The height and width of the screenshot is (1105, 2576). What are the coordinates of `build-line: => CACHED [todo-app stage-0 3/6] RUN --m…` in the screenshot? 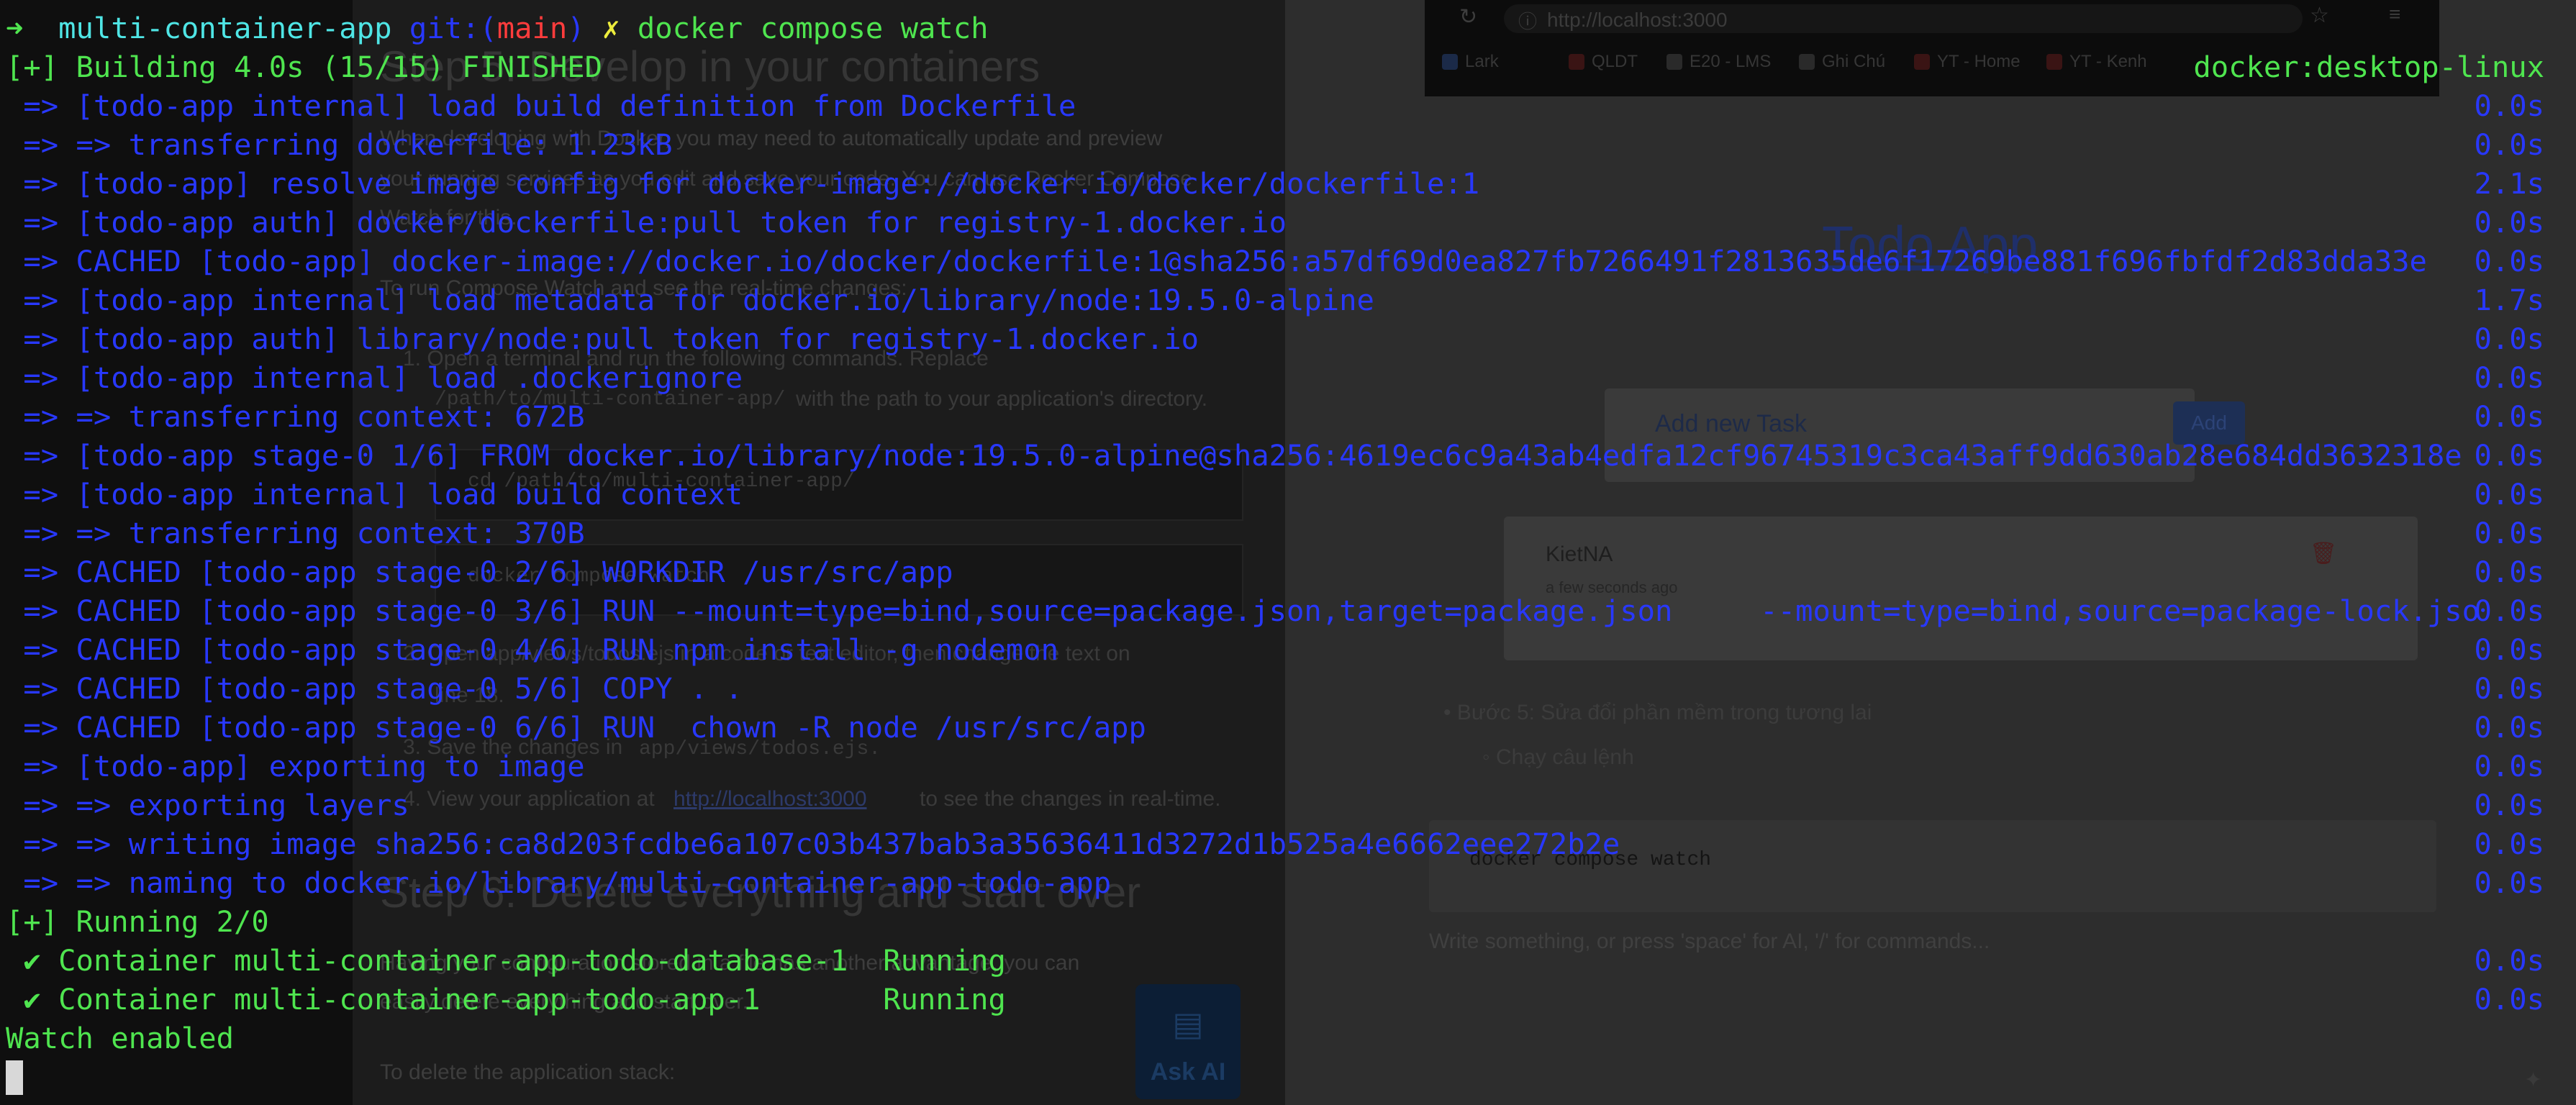 It's located at (1243, 610).